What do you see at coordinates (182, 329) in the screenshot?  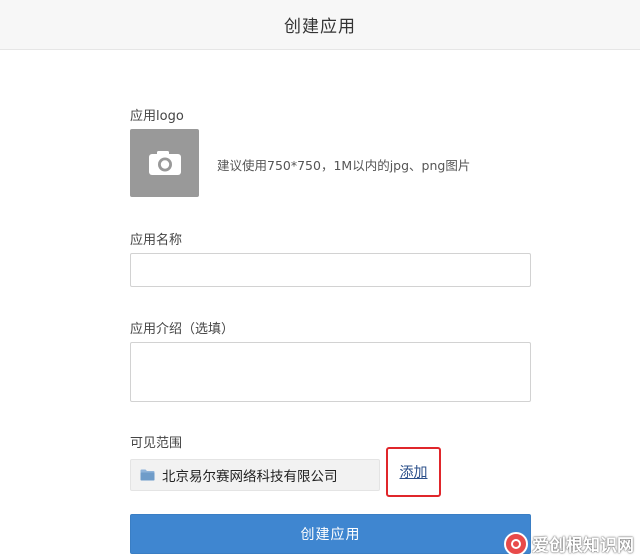 I see `intro-label: 应用介绍（选填）` at bounding box center [182, 329].